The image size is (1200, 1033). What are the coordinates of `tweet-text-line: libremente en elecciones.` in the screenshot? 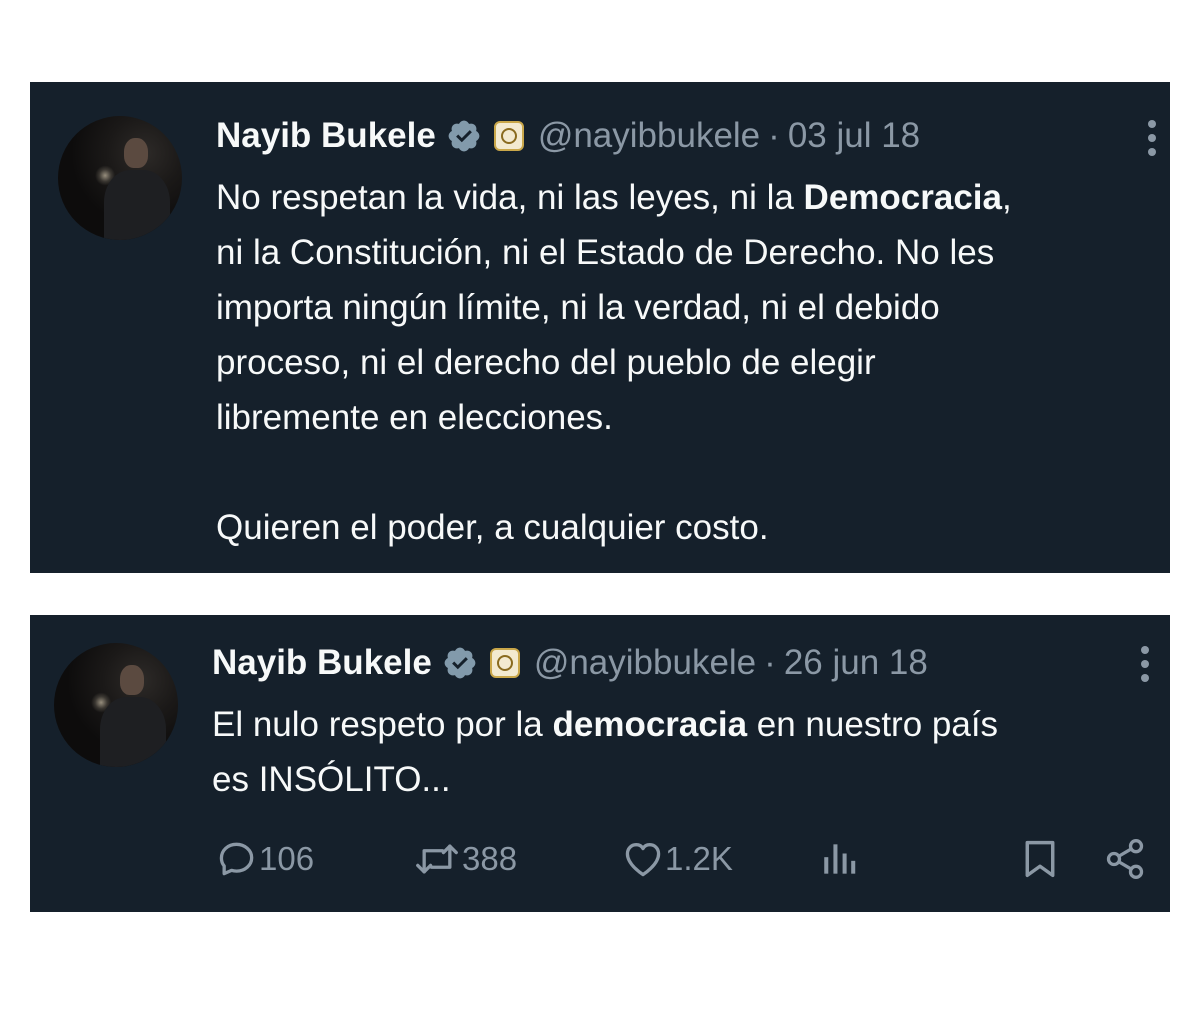 It's located at (414, 417).